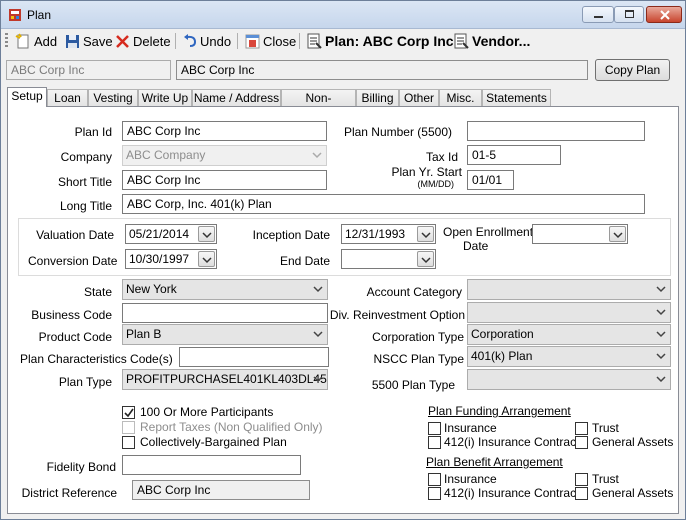 Image resolution: width=686 pixels, height=520 pixels. Describe the element at coordinates (236, 97) in the screenshot. I see `tab-name-address: Name / Address` at that location.